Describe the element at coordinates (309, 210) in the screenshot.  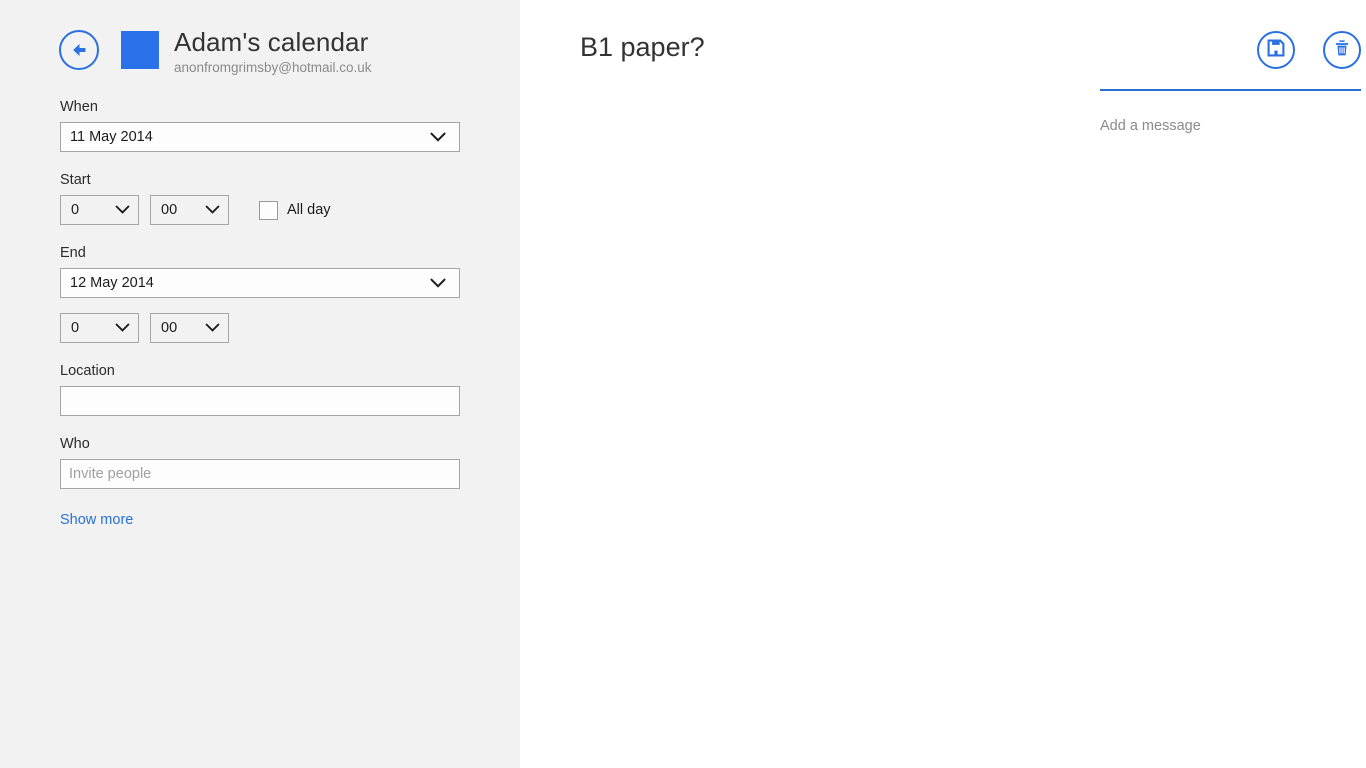
I see `all-day-label: All day` at that location.